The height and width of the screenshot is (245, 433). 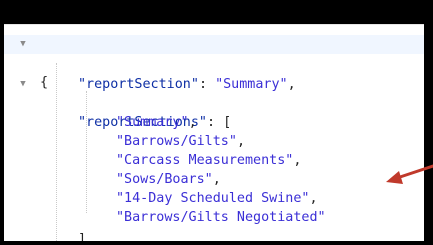 I want to click on code-line-array-item: "Barrows/Gilts",, so click(x=124, y=131).